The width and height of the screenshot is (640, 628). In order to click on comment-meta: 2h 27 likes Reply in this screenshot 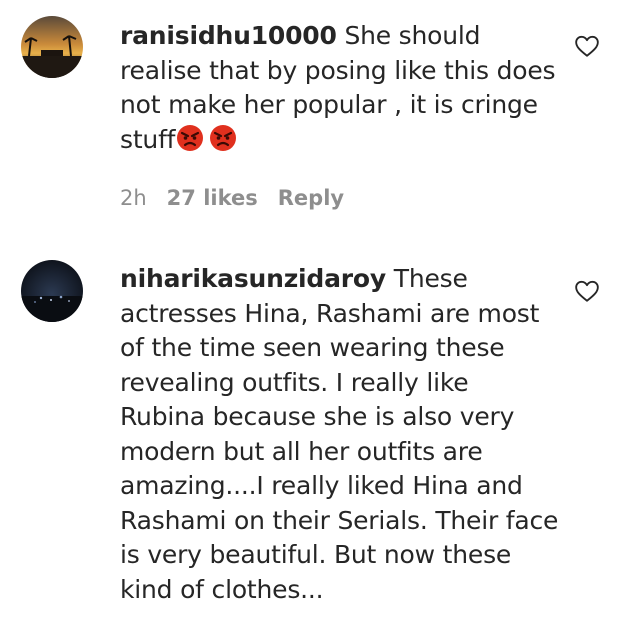, I will do `click(232, 198)`.